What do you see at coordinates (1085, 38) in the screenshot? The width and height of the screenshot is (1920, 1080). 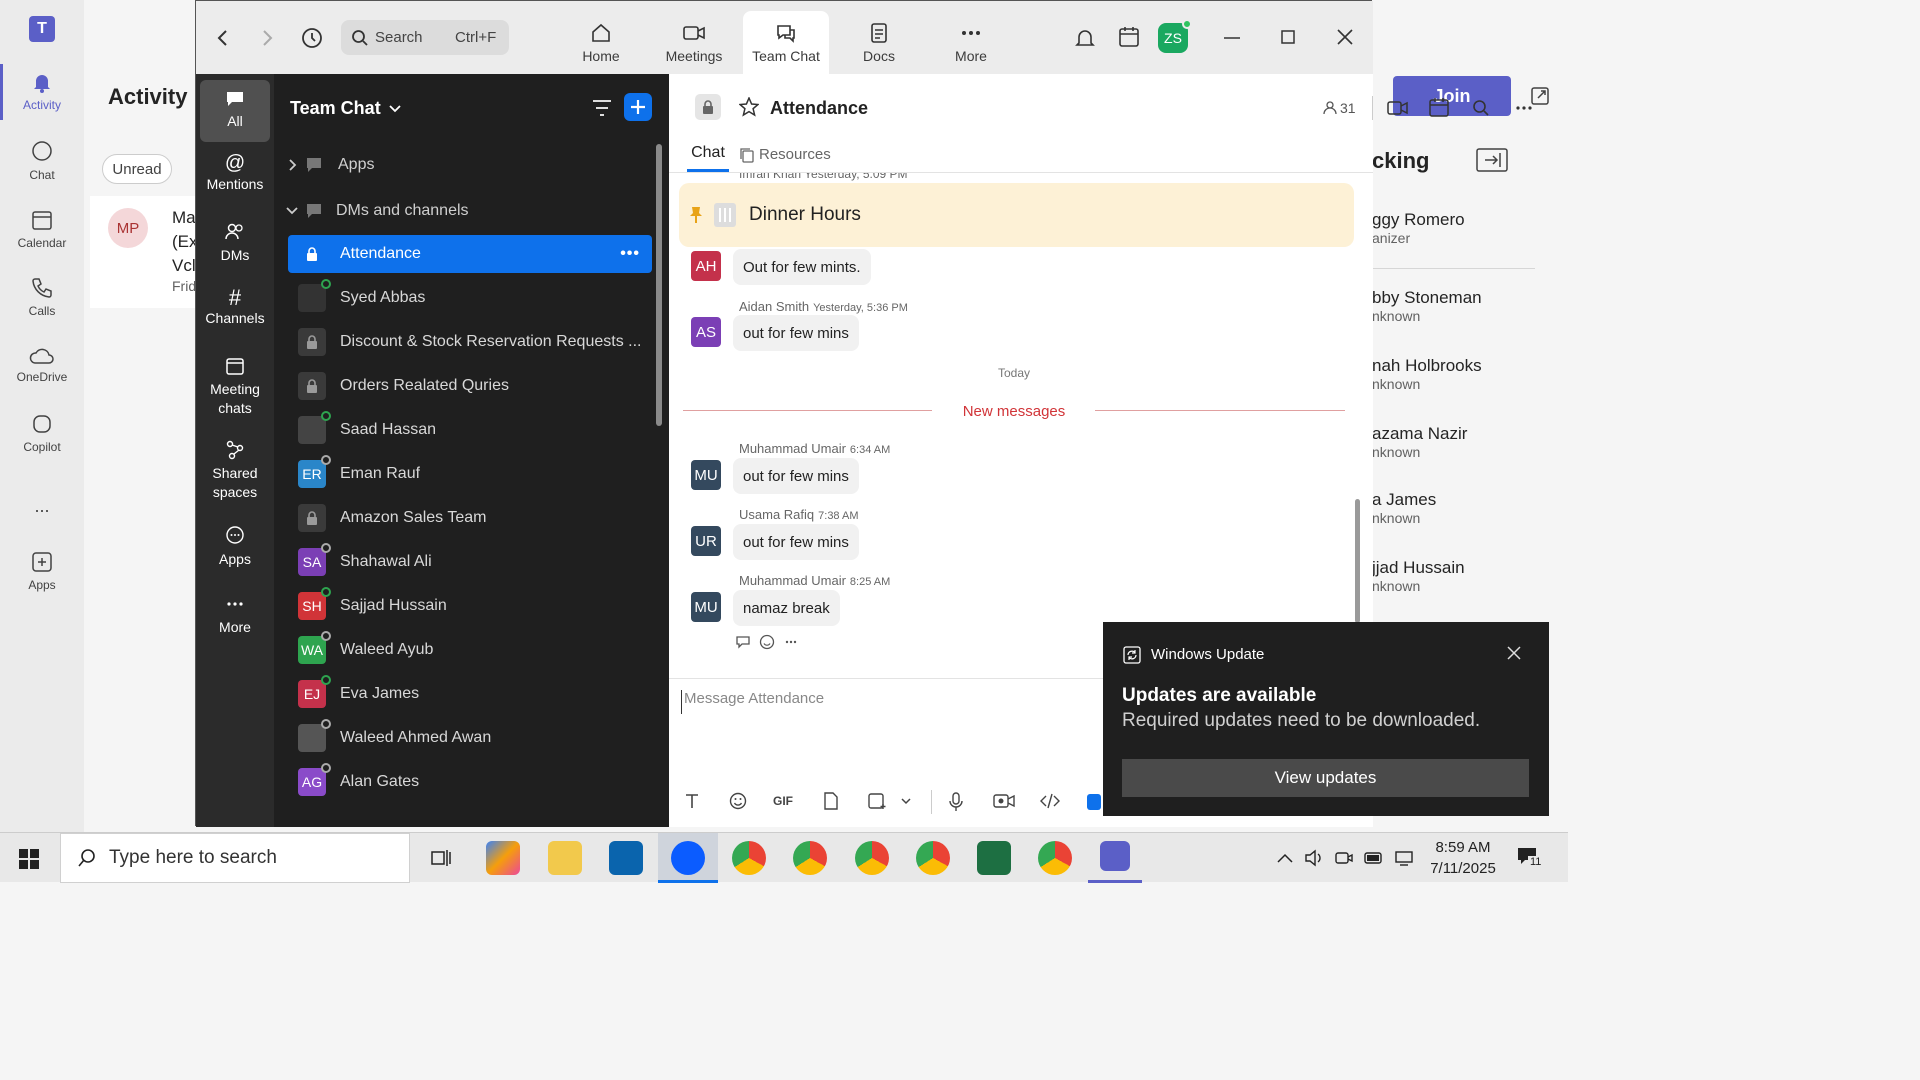 I see `bell-icon` at bounding box center [1085, 38].